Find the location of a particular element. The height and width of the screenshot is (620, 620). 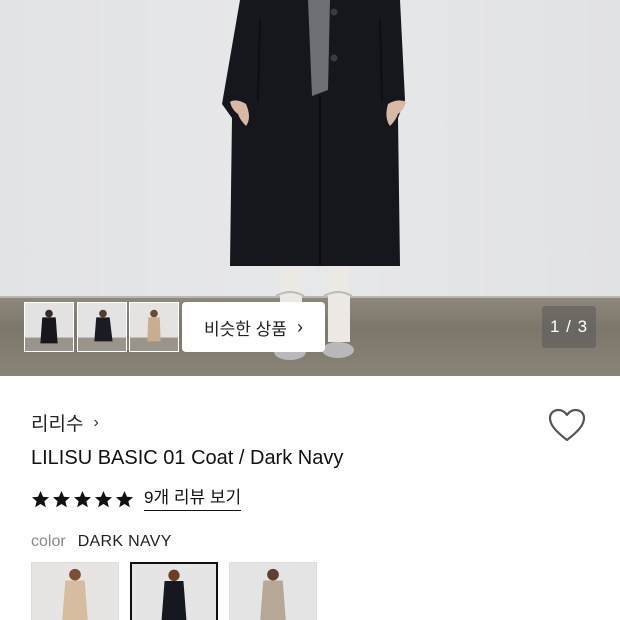

color-value: DARK NAVY is located at coordinates (124, 541).